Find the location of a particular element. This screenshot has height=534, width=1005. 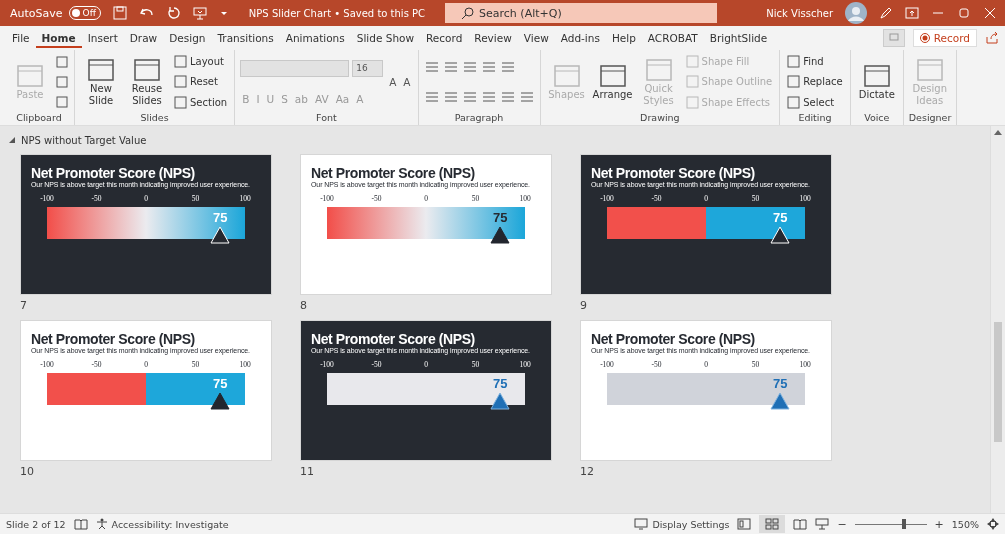

ribbon-tab: Help is located at coordinates (623, 38).